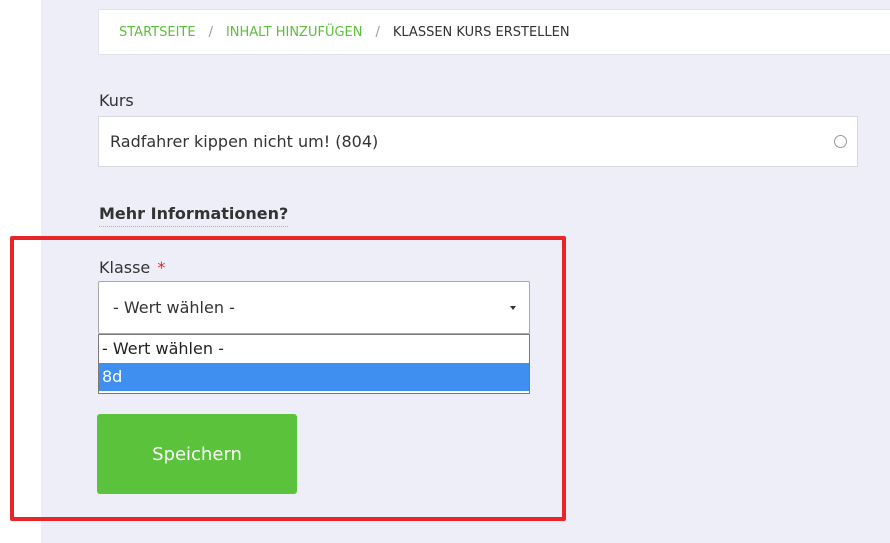  What do you see at coordinates (478, 141) in the screenshot?
I see `kurs-input: Radfahrer kippen nicht um! (804)` at bounding box center [478, 141].